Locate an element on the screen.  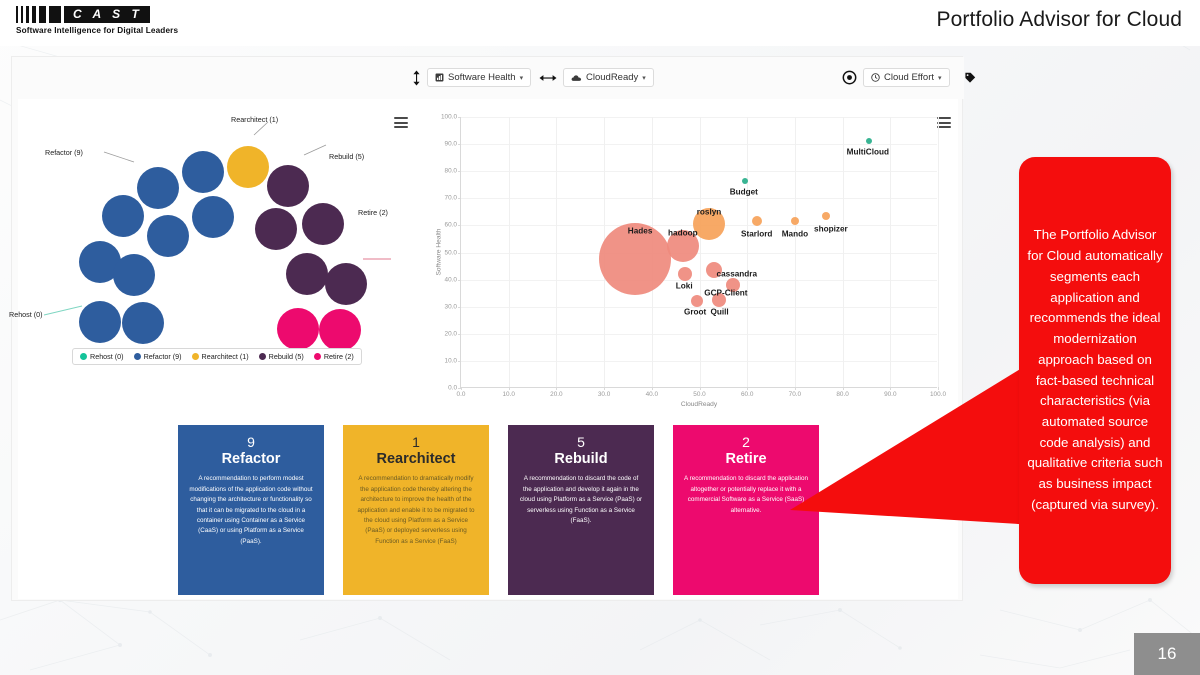
size-metric-label: Software Health is located at coordinates (482, 77).